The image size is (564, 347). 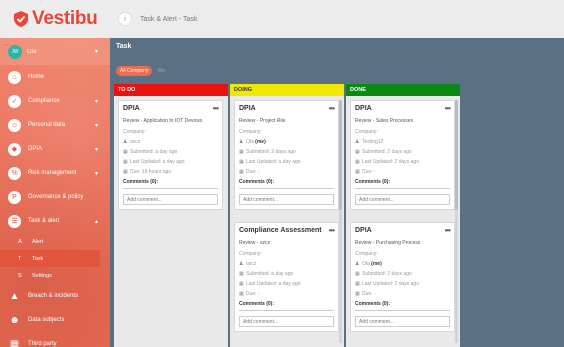 What do you see at coordinates (170, 152) in the screenshot?
I see `card-submitted: ▦ Submitted: a day ago` at bounding box center [170, 152].